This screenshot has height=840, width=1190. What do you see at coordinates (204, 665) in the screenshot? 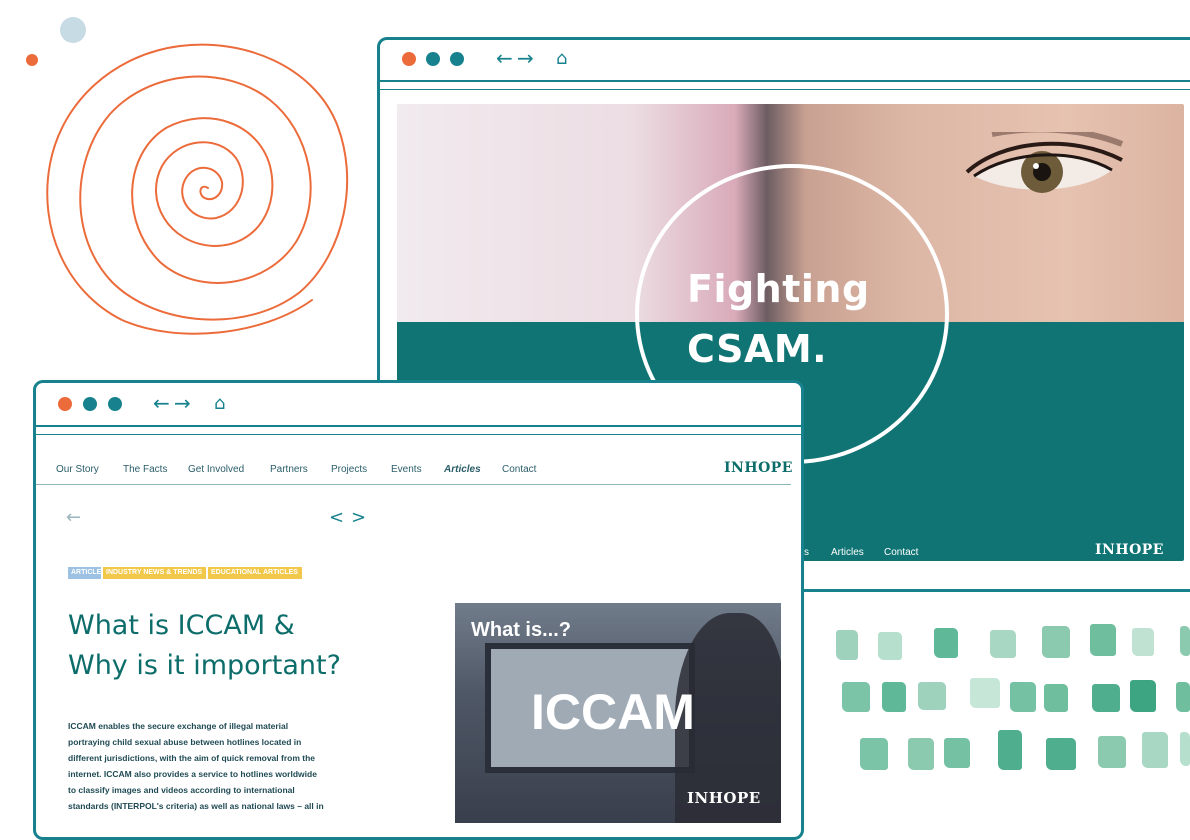
I see `article-title-line2: Why is it important?` at bounding box center [204, 665].